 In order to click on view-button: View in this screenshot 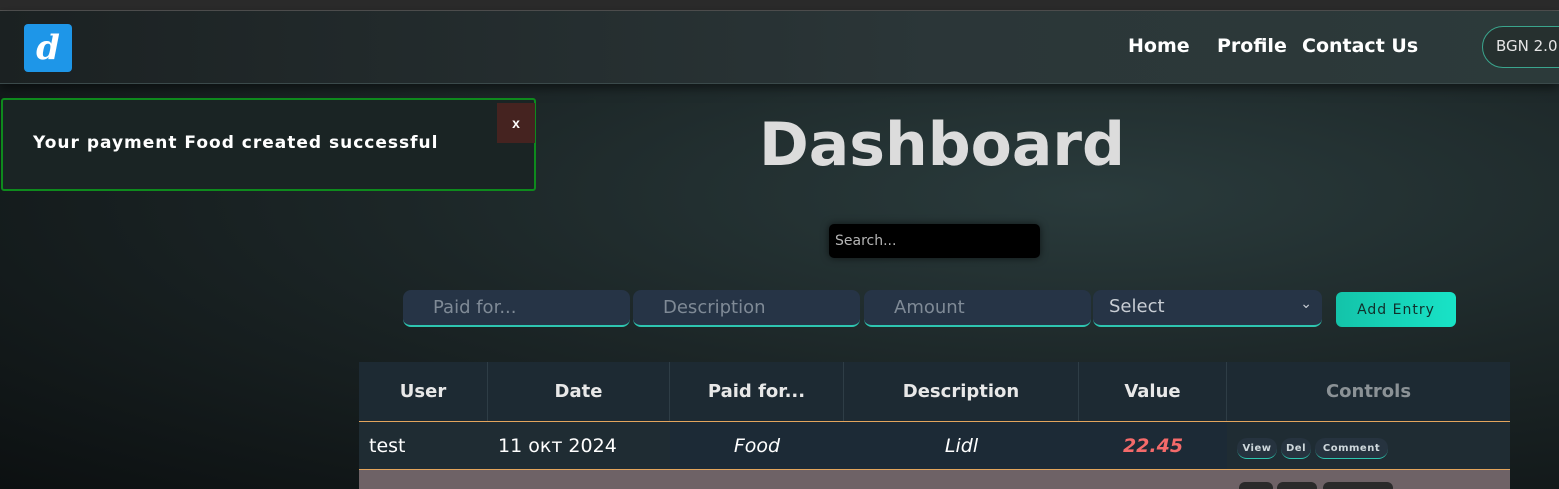, I will do `click(1257, 448)`.